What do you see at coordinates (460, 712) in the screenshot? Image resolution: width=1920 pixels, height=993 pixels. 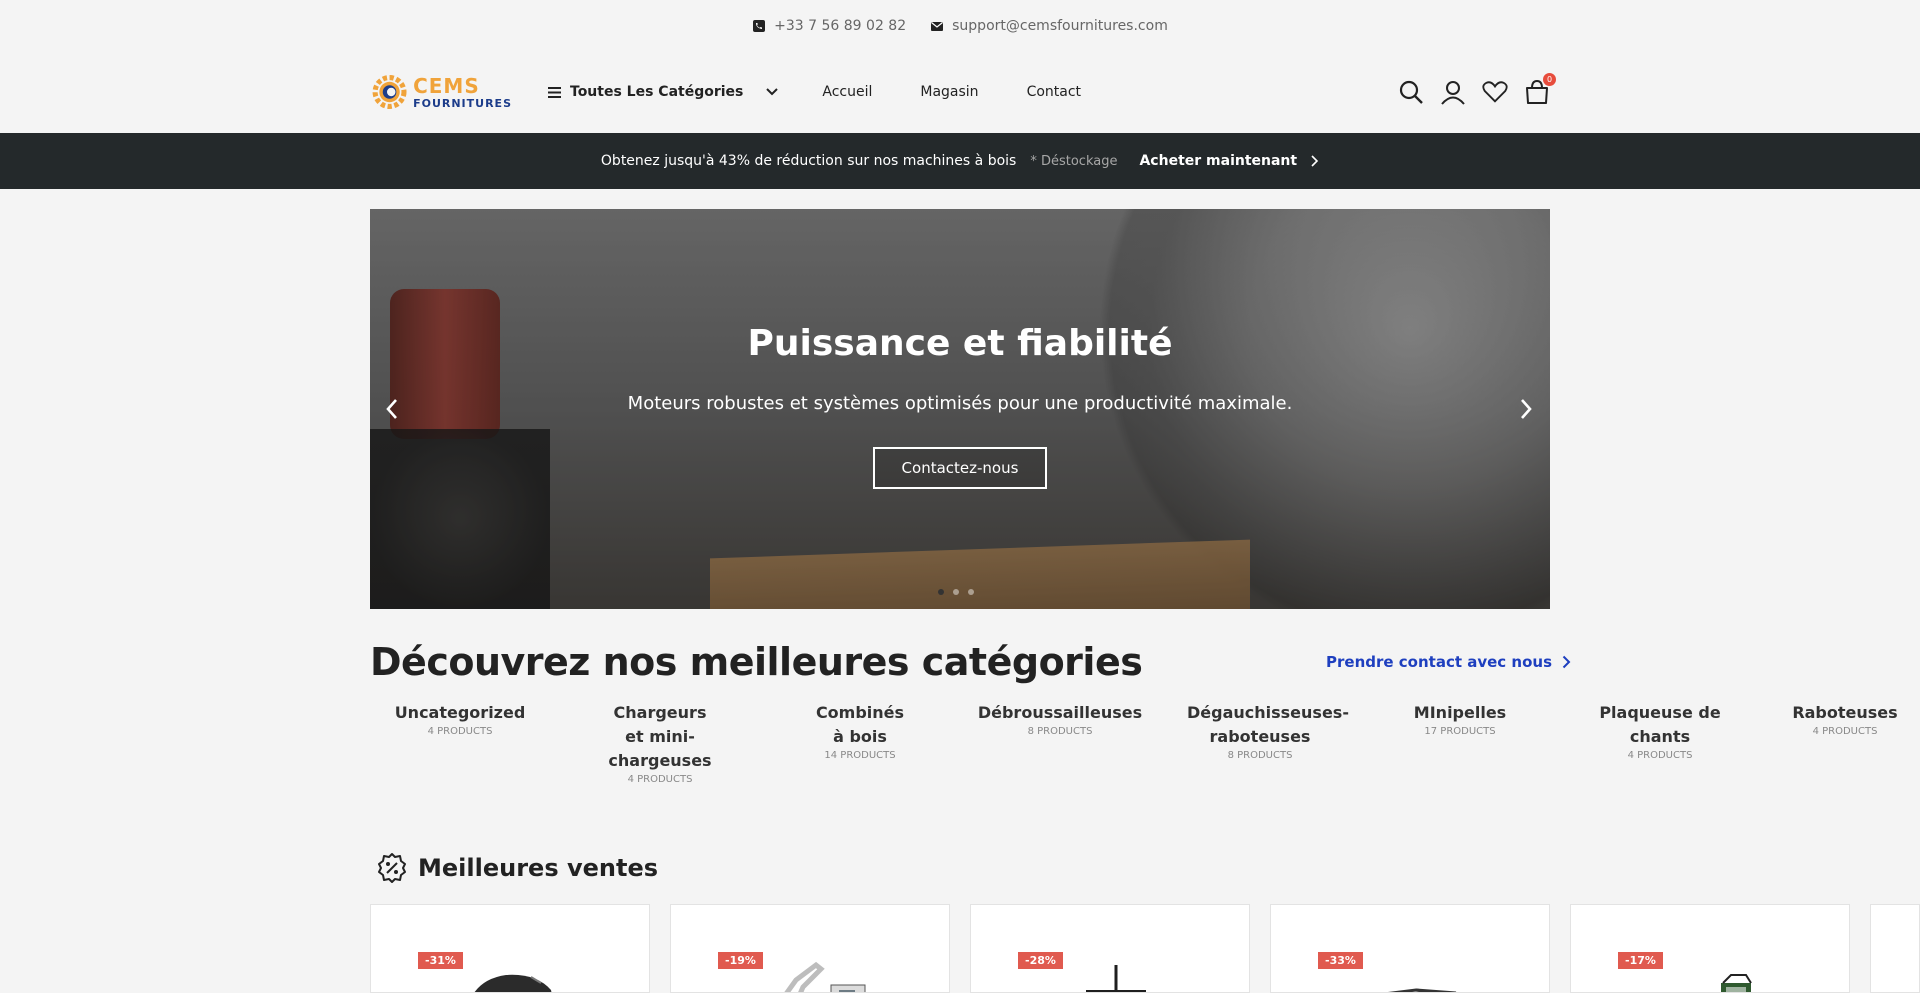 I see `category-name: Uncategorized` at bounding box center [460, 712].